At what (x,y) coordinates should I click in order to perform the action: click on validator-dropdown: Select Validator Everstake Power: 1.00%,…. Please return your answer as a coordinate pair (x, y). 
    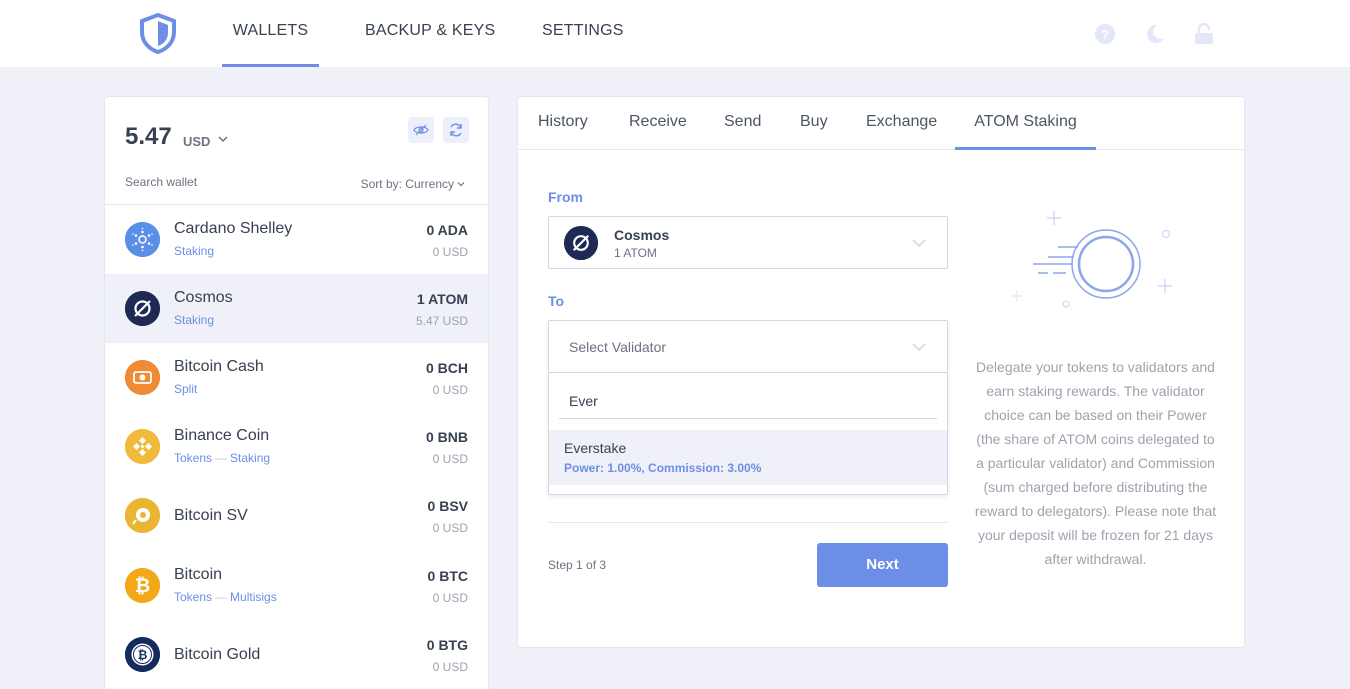
    Looking at the image, I should click on (748, 407).